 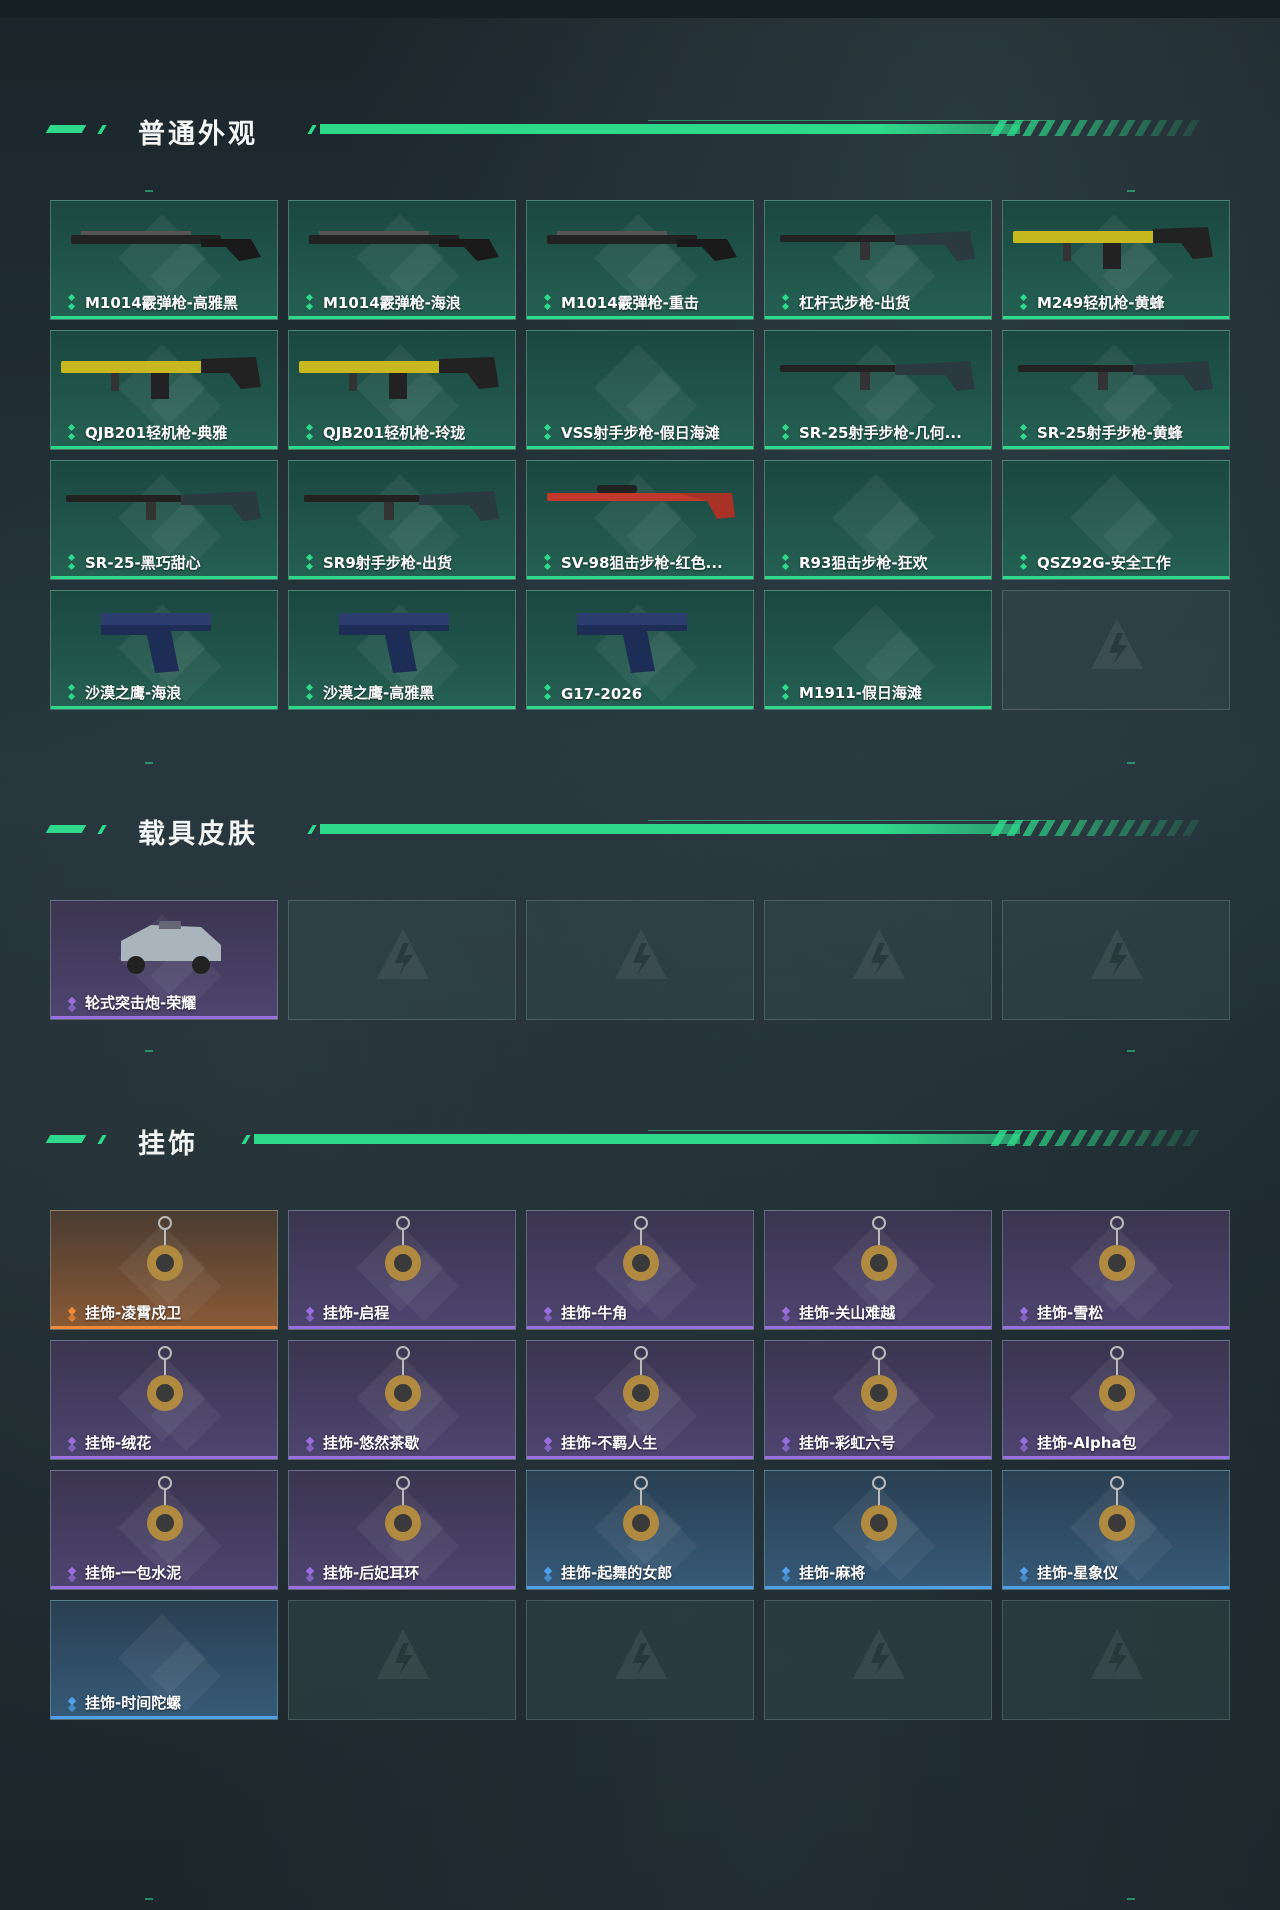 I want to click on item-label: 挂饰-星象仪, so click(x=1078, y=1573).